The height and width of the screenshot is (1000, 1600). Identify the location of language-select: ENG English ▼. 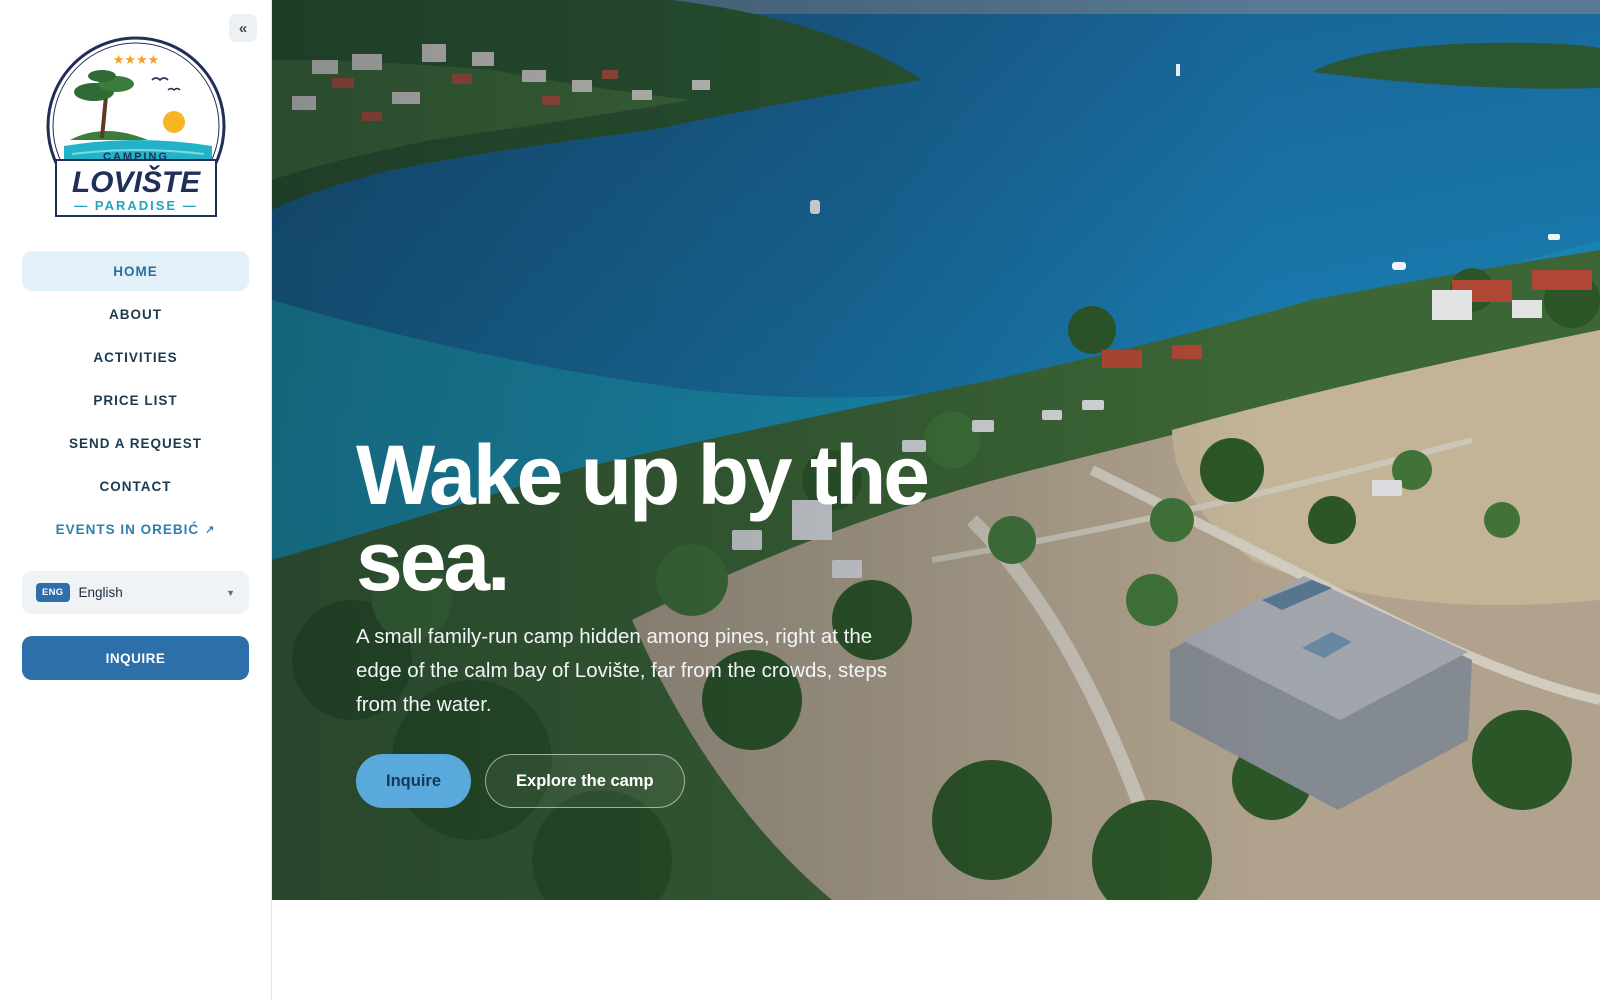
(135, 592).